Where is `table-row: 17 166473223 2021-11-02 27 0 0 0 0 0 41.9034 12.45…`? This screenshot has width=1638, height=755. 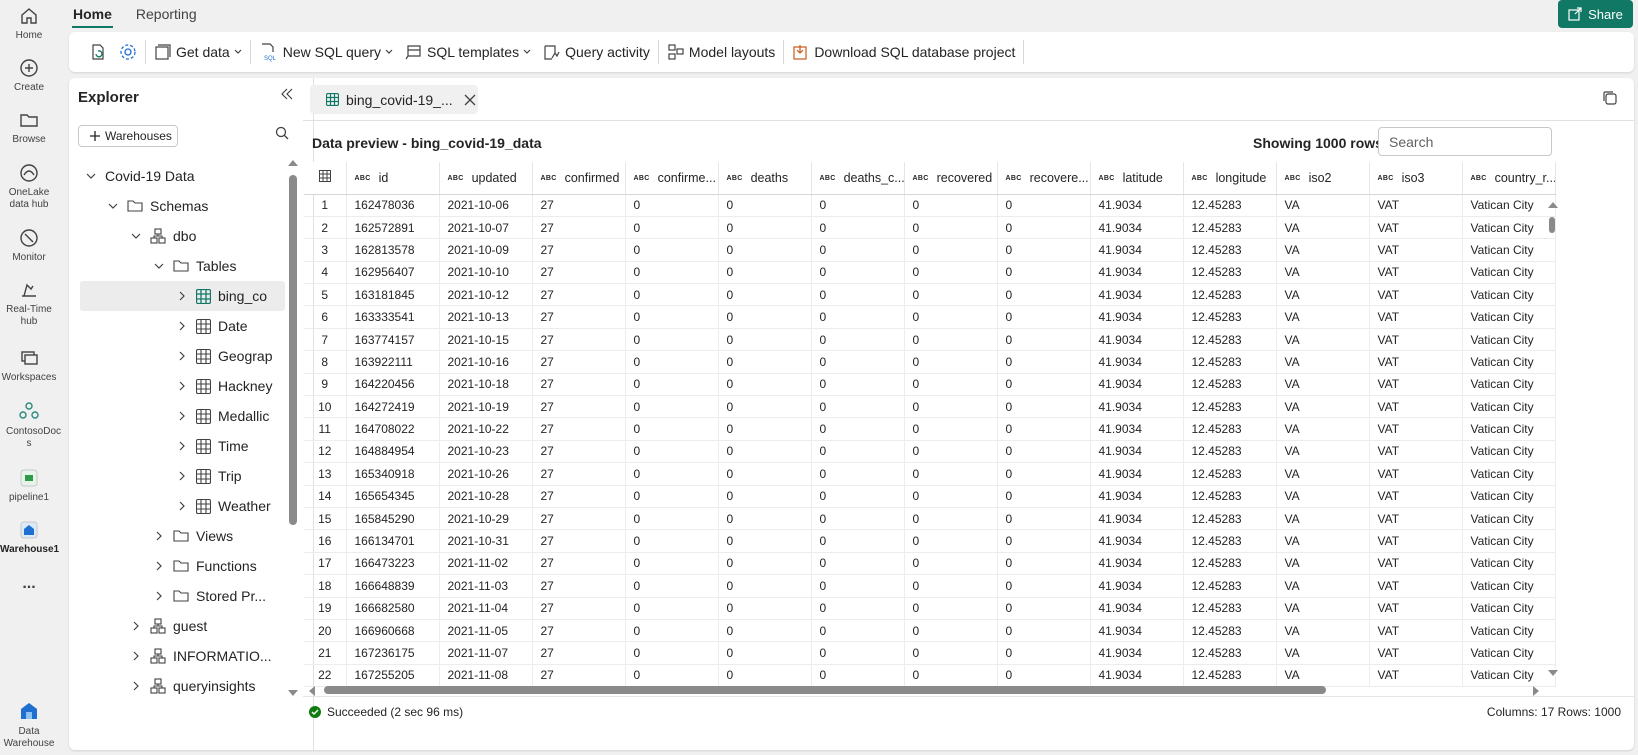
table-row: 17 166473223 2021-11-02 27 0 0 0 0 0 41.9034 12.45… is located at coordinates (930, 564).